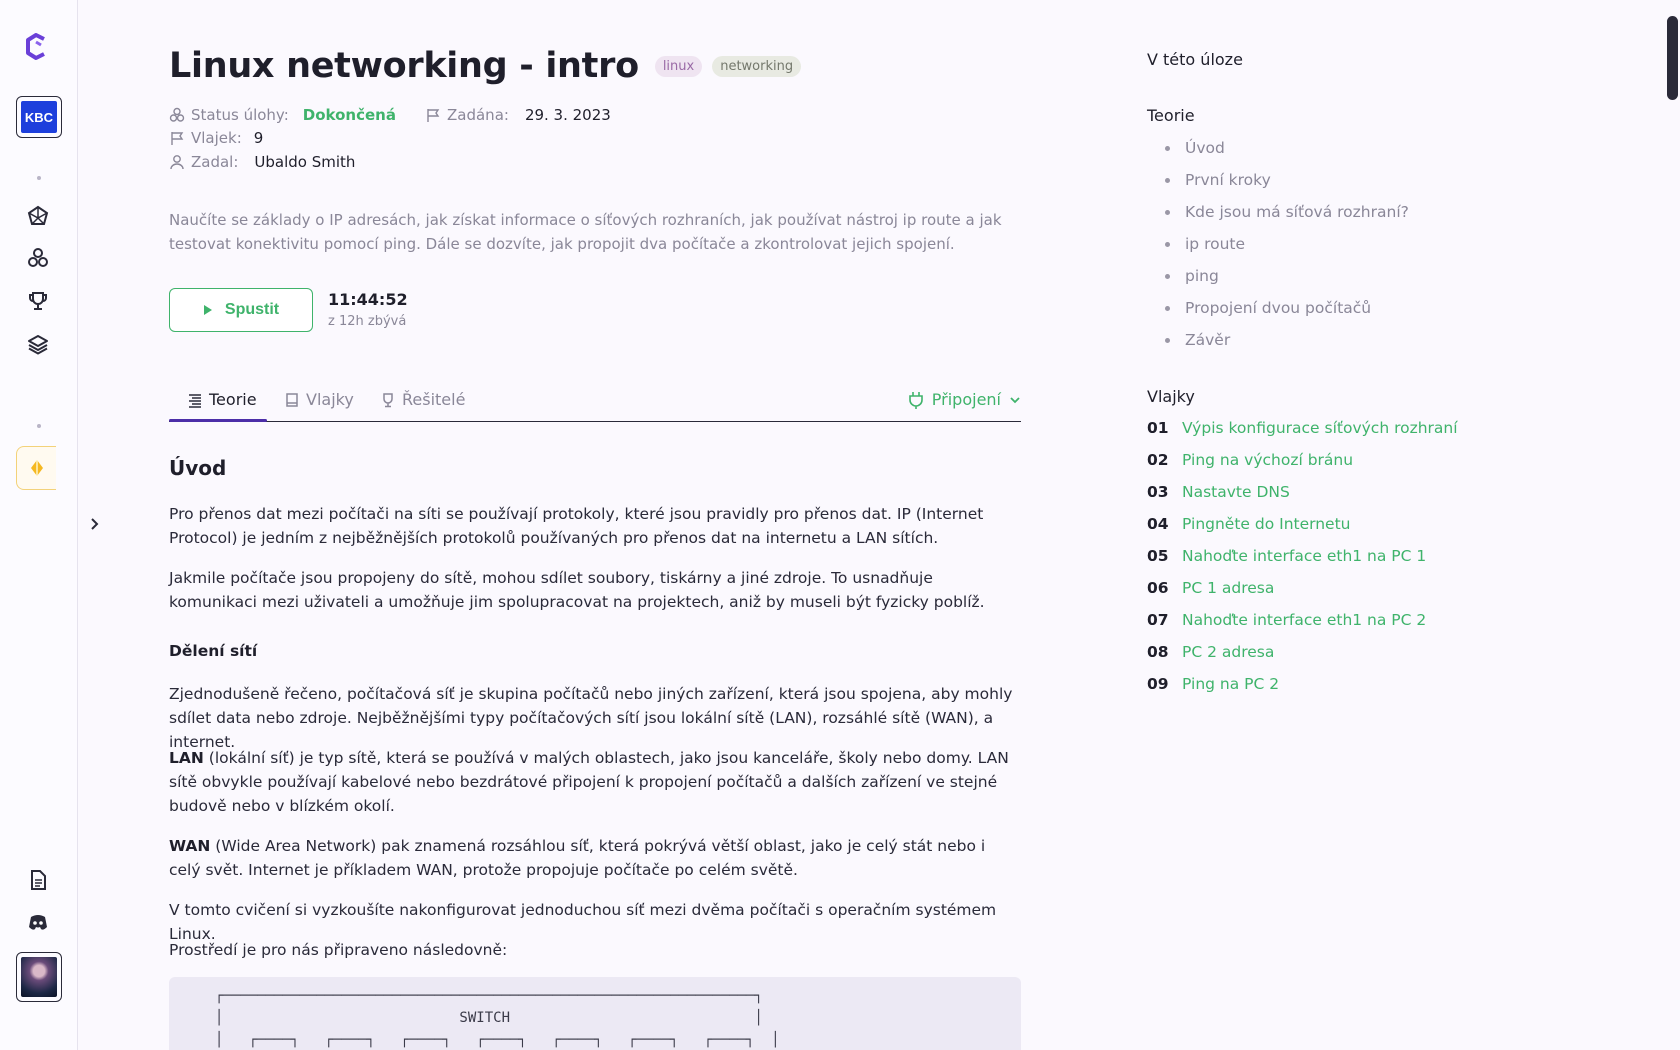  Describe the element at coordinates (198, 468) in the screenshot. I see `section-heading-intro: Úvod` at that location.